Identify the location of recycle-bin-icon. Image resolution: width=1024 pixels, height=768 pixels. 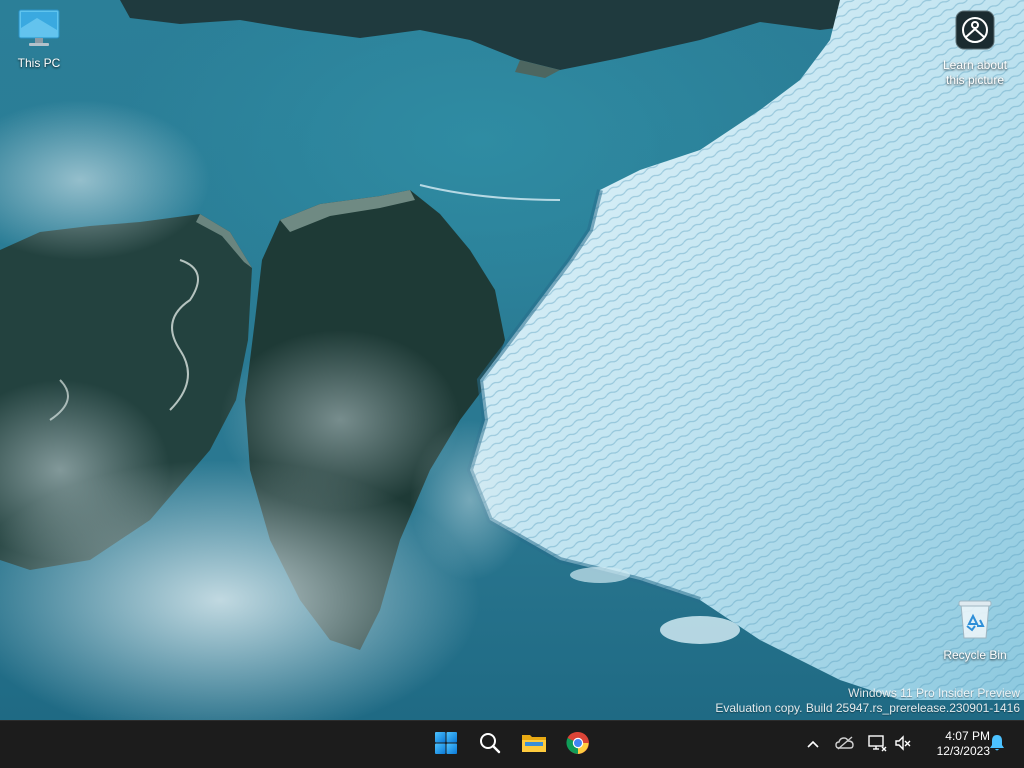
(975, 621).